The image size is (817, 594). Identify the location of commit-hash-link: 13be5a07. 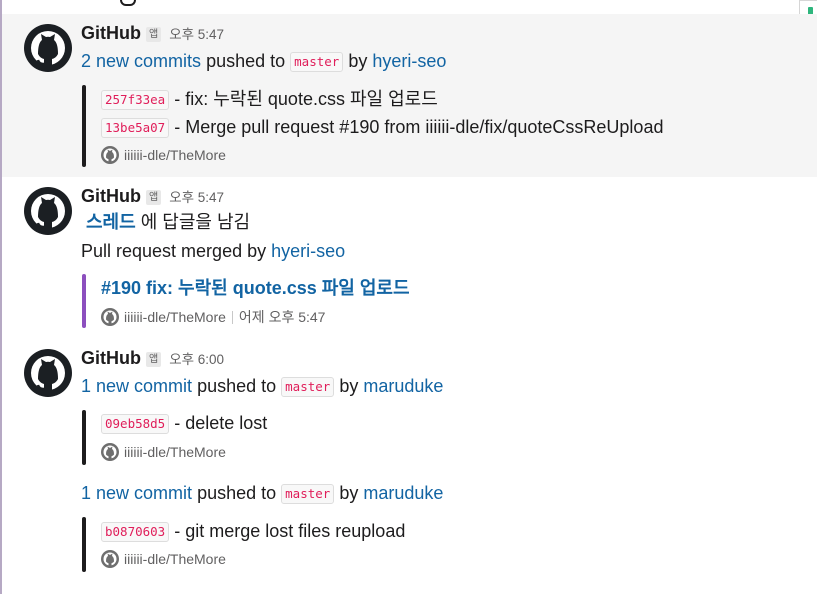
(135, 128).